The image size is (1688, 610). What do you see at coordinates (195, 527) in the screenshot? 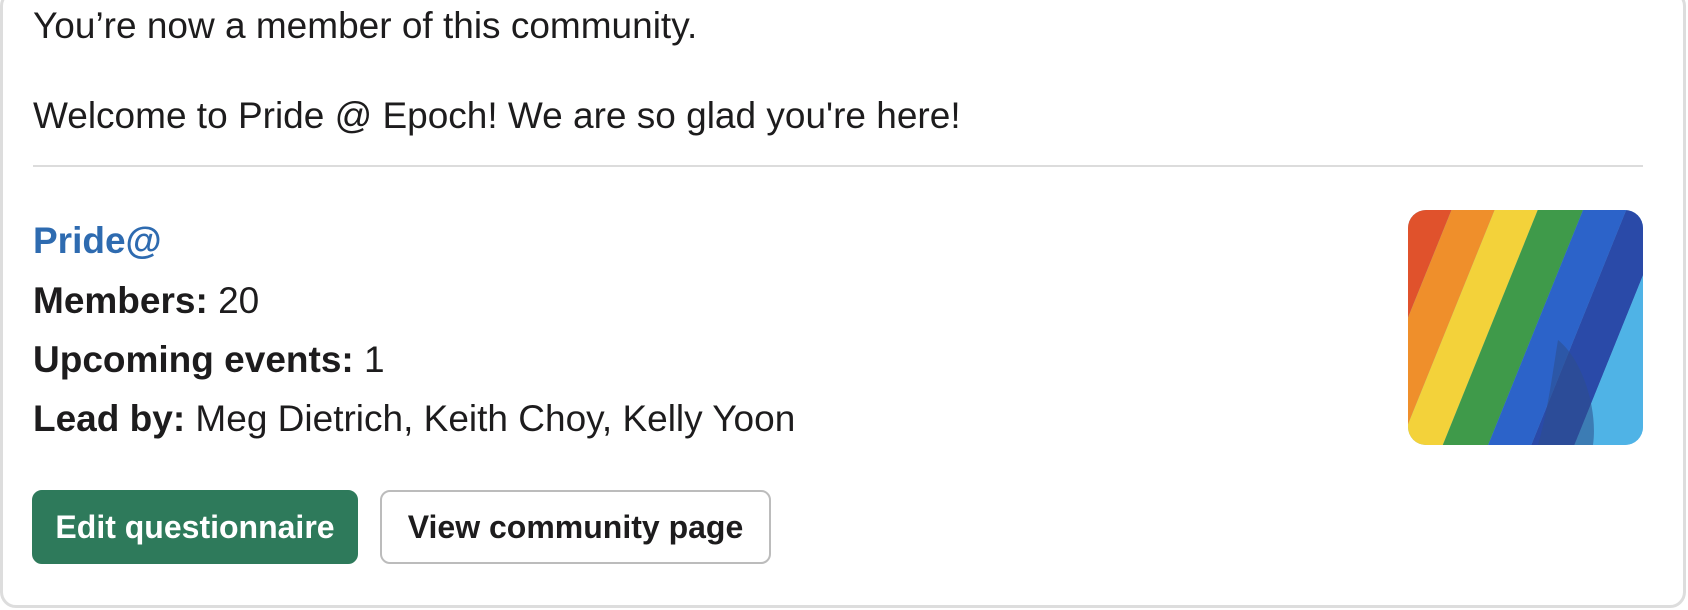
I see `edit-questionnaire-button: Edit questionnaire` at bounding box center [195, 527].